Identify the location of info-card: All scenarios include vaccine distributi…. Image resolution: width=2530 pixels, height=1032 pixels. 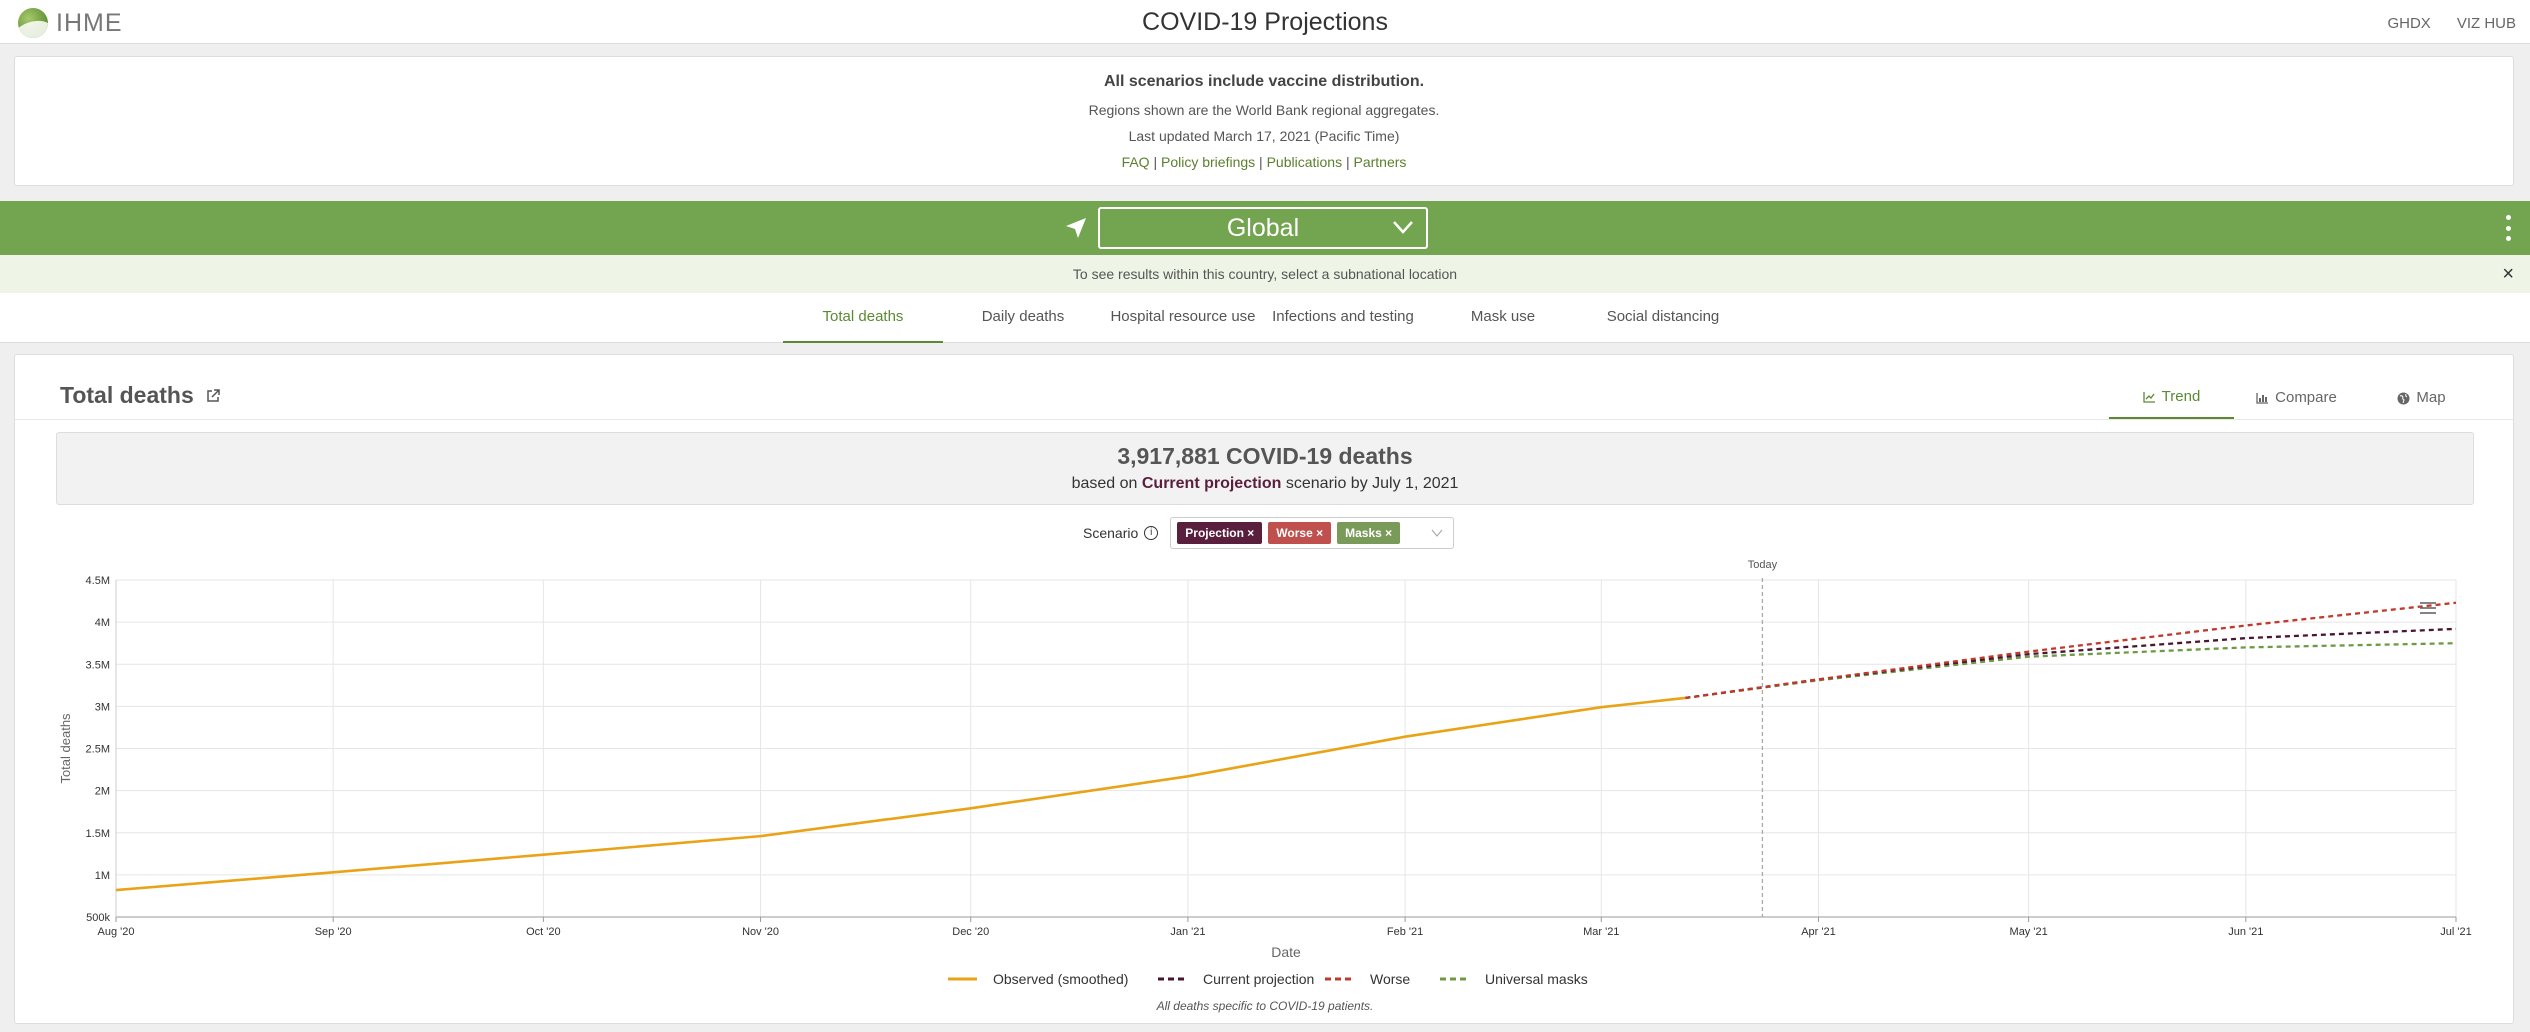
(1264, 121).